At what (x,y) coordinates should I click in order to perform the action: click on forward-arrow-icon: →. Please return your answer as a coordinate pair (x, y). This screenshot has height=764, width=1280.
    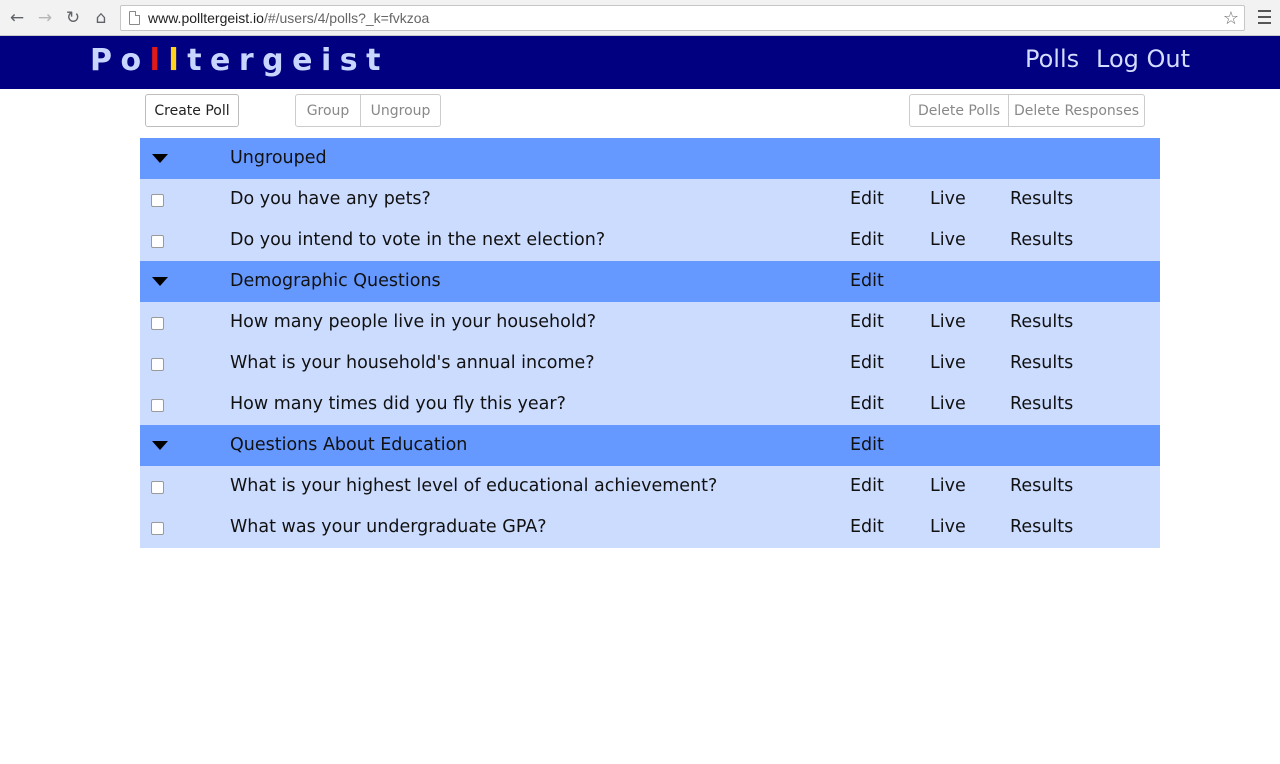
    Looking at the image, I should click on (45, 18).